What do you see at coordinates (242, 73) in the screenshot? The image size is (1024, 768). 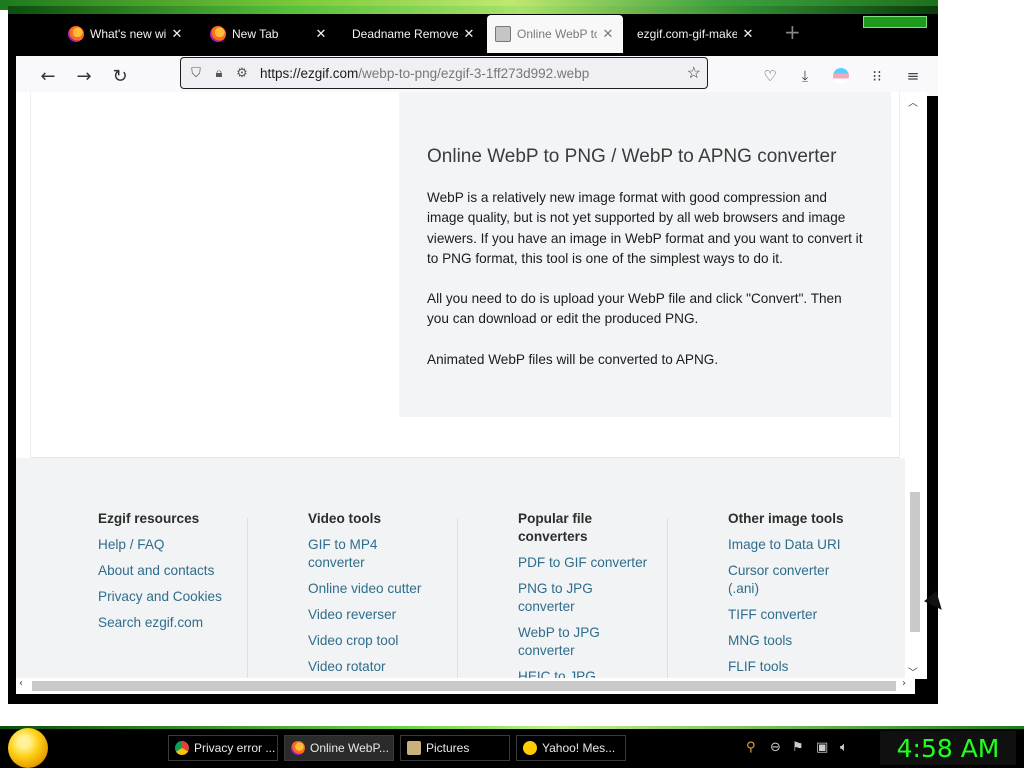 I see `permissions-icon: ⚙︎` at bounding box center [242, 73].